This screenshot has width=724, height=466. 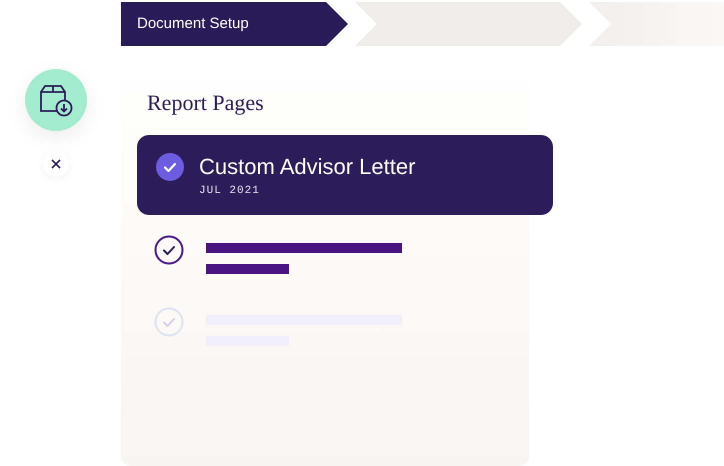 What do you see at coordinates (307, 167) in the screenshot?
I see `page-title: Custom Advisor Letter` at bounding box center [307, 167].